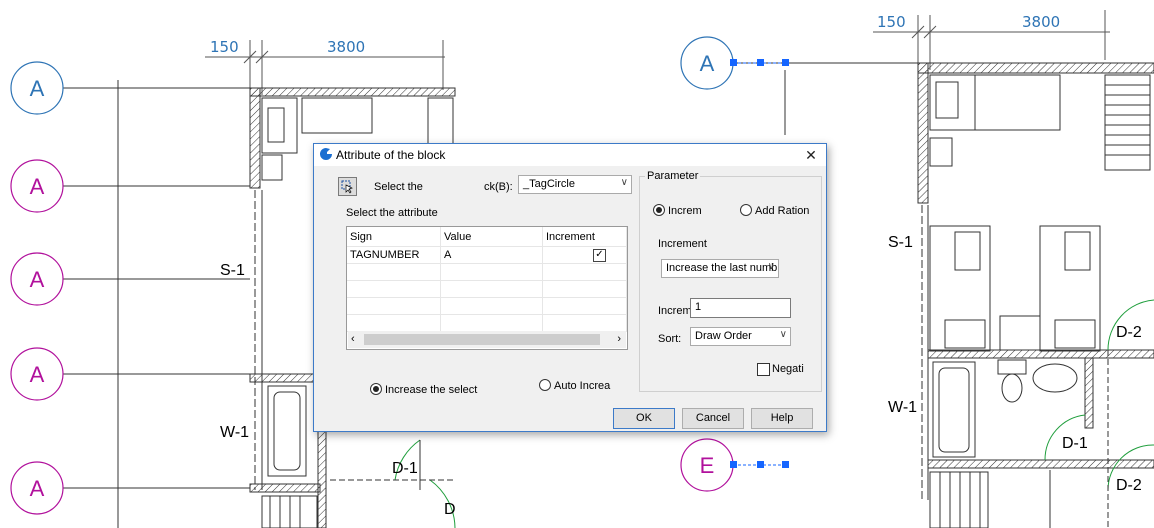 The image size is (1154, 528). I want to click on sort-label: Sort:, so click(670, 339).